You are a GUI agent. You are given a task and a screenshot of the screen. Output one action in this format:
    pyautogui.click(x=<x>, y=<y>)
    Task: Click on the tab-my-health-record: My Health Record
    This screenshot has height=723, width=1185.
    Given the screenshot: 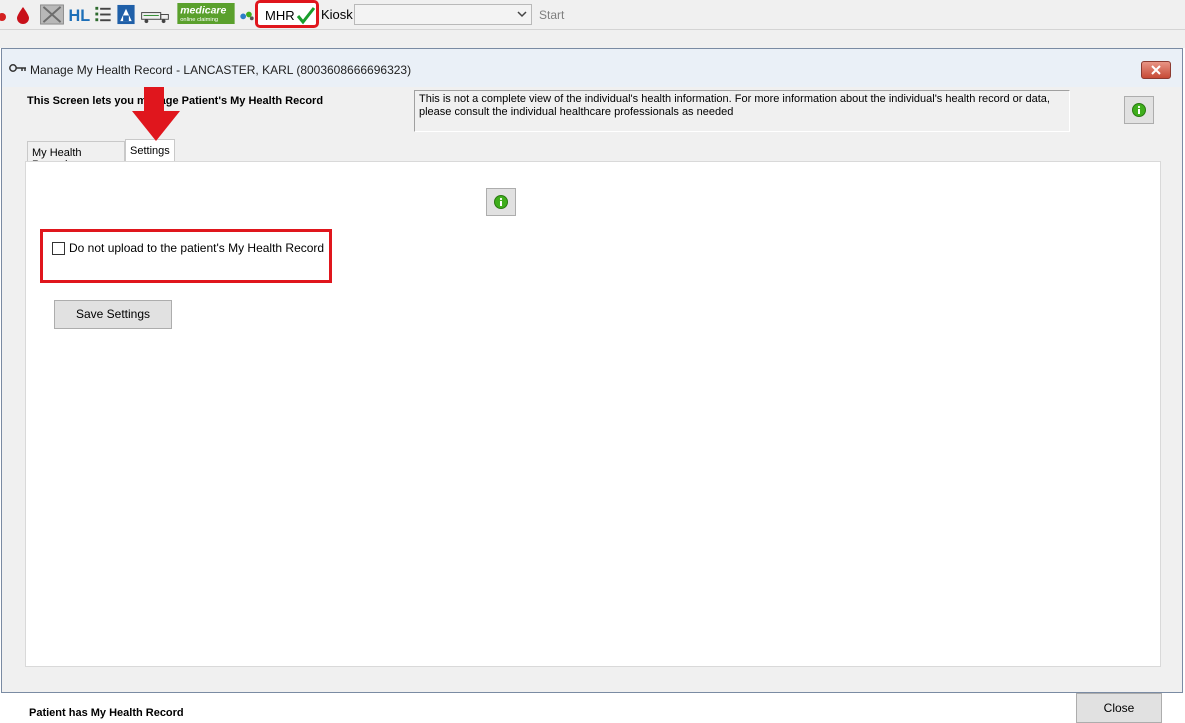 What is the action you would take?
    pyautogui.click(x=76, y=156)
    